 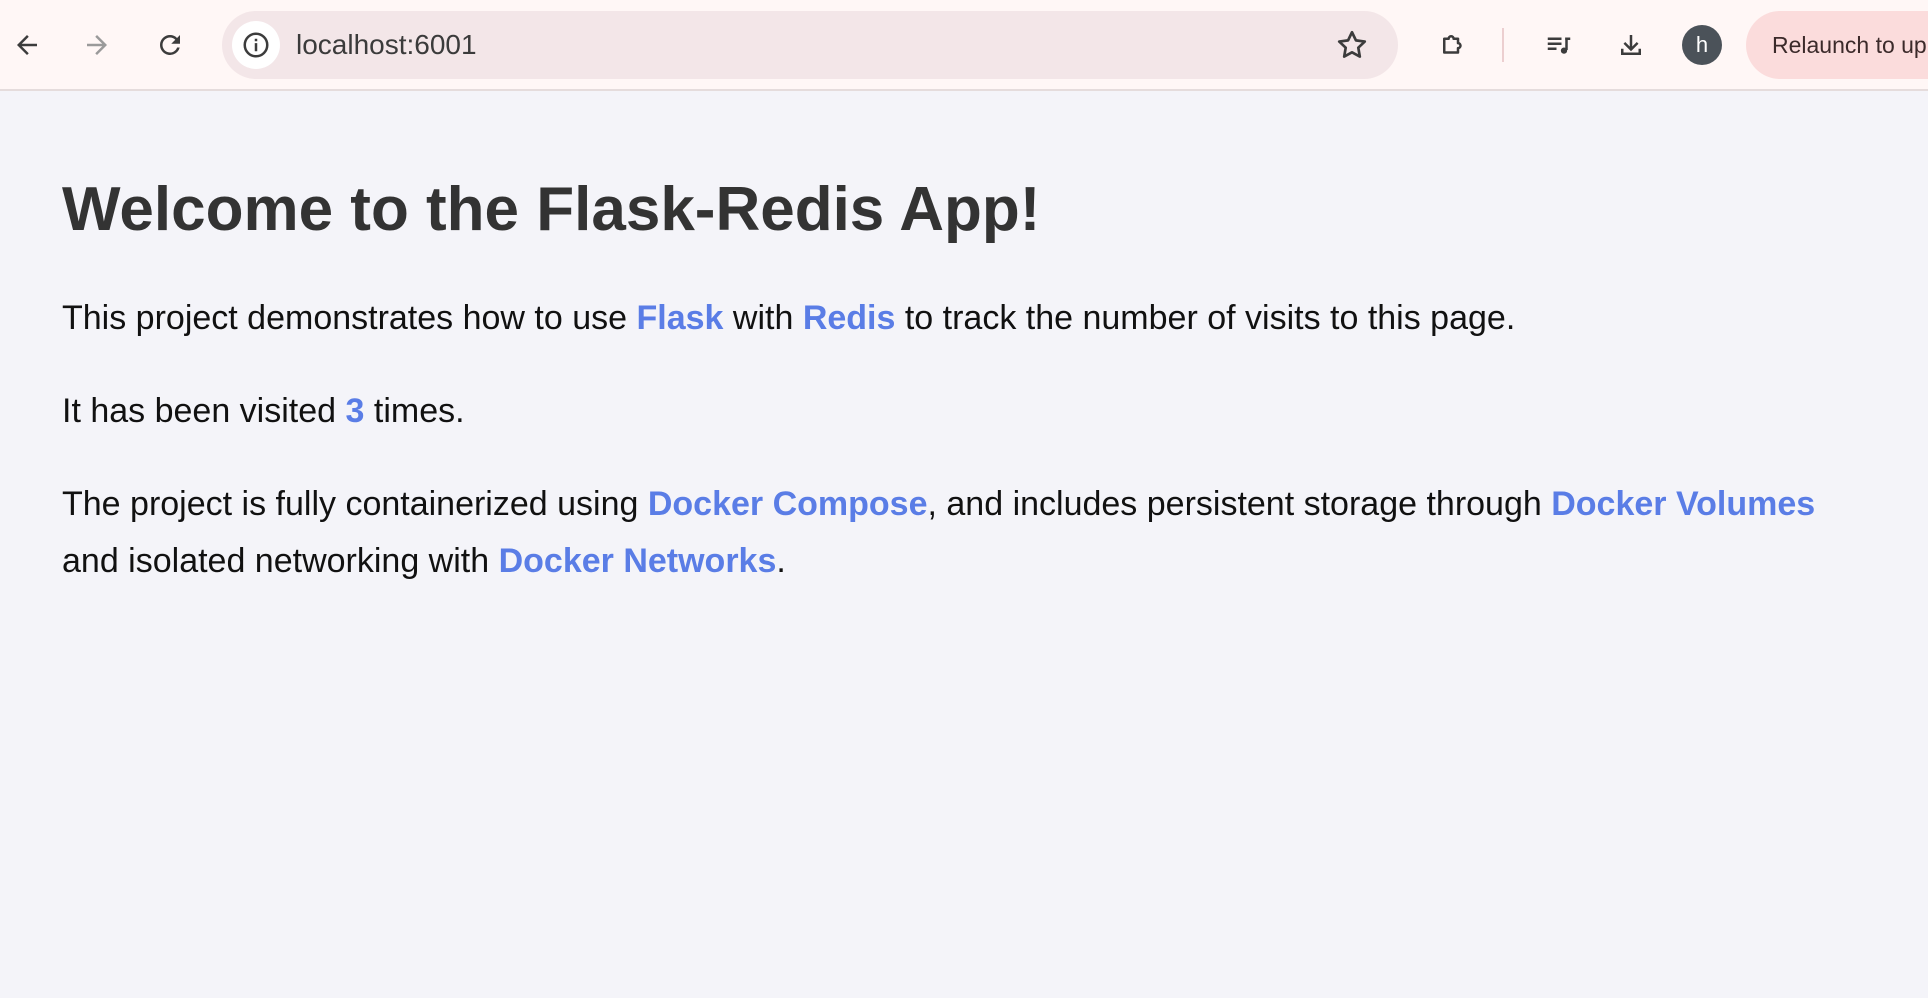 I want to click on intro-text-2: with, so click(x=763, y=318).